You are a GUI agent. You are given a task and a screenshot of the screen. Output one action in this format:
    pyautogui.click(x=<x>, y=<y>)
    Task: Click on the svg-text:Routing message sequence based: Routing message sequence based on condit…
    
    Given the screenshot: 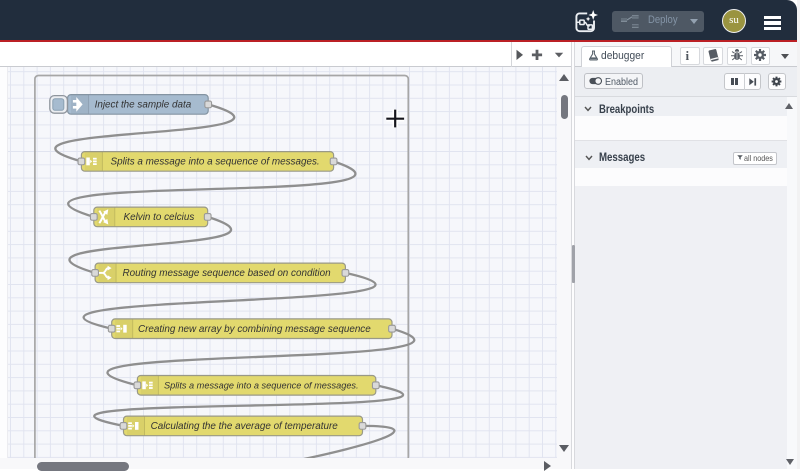 What is the action you would take?
    pyautogui.click(x=227, y=273)
    